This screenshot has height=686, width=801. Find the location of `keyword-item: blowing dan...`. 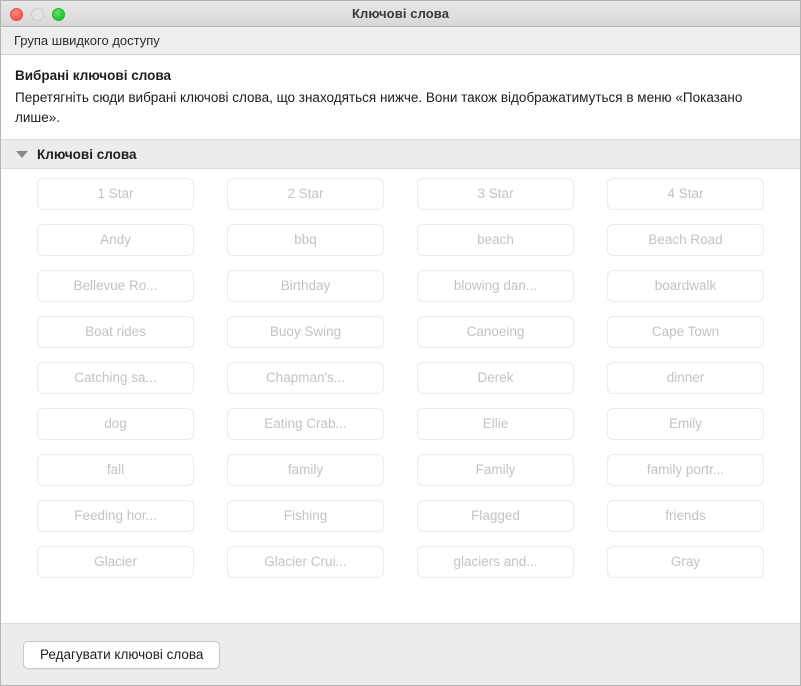

keyword-item: blowing dan... is located at coordinates (495, 286).